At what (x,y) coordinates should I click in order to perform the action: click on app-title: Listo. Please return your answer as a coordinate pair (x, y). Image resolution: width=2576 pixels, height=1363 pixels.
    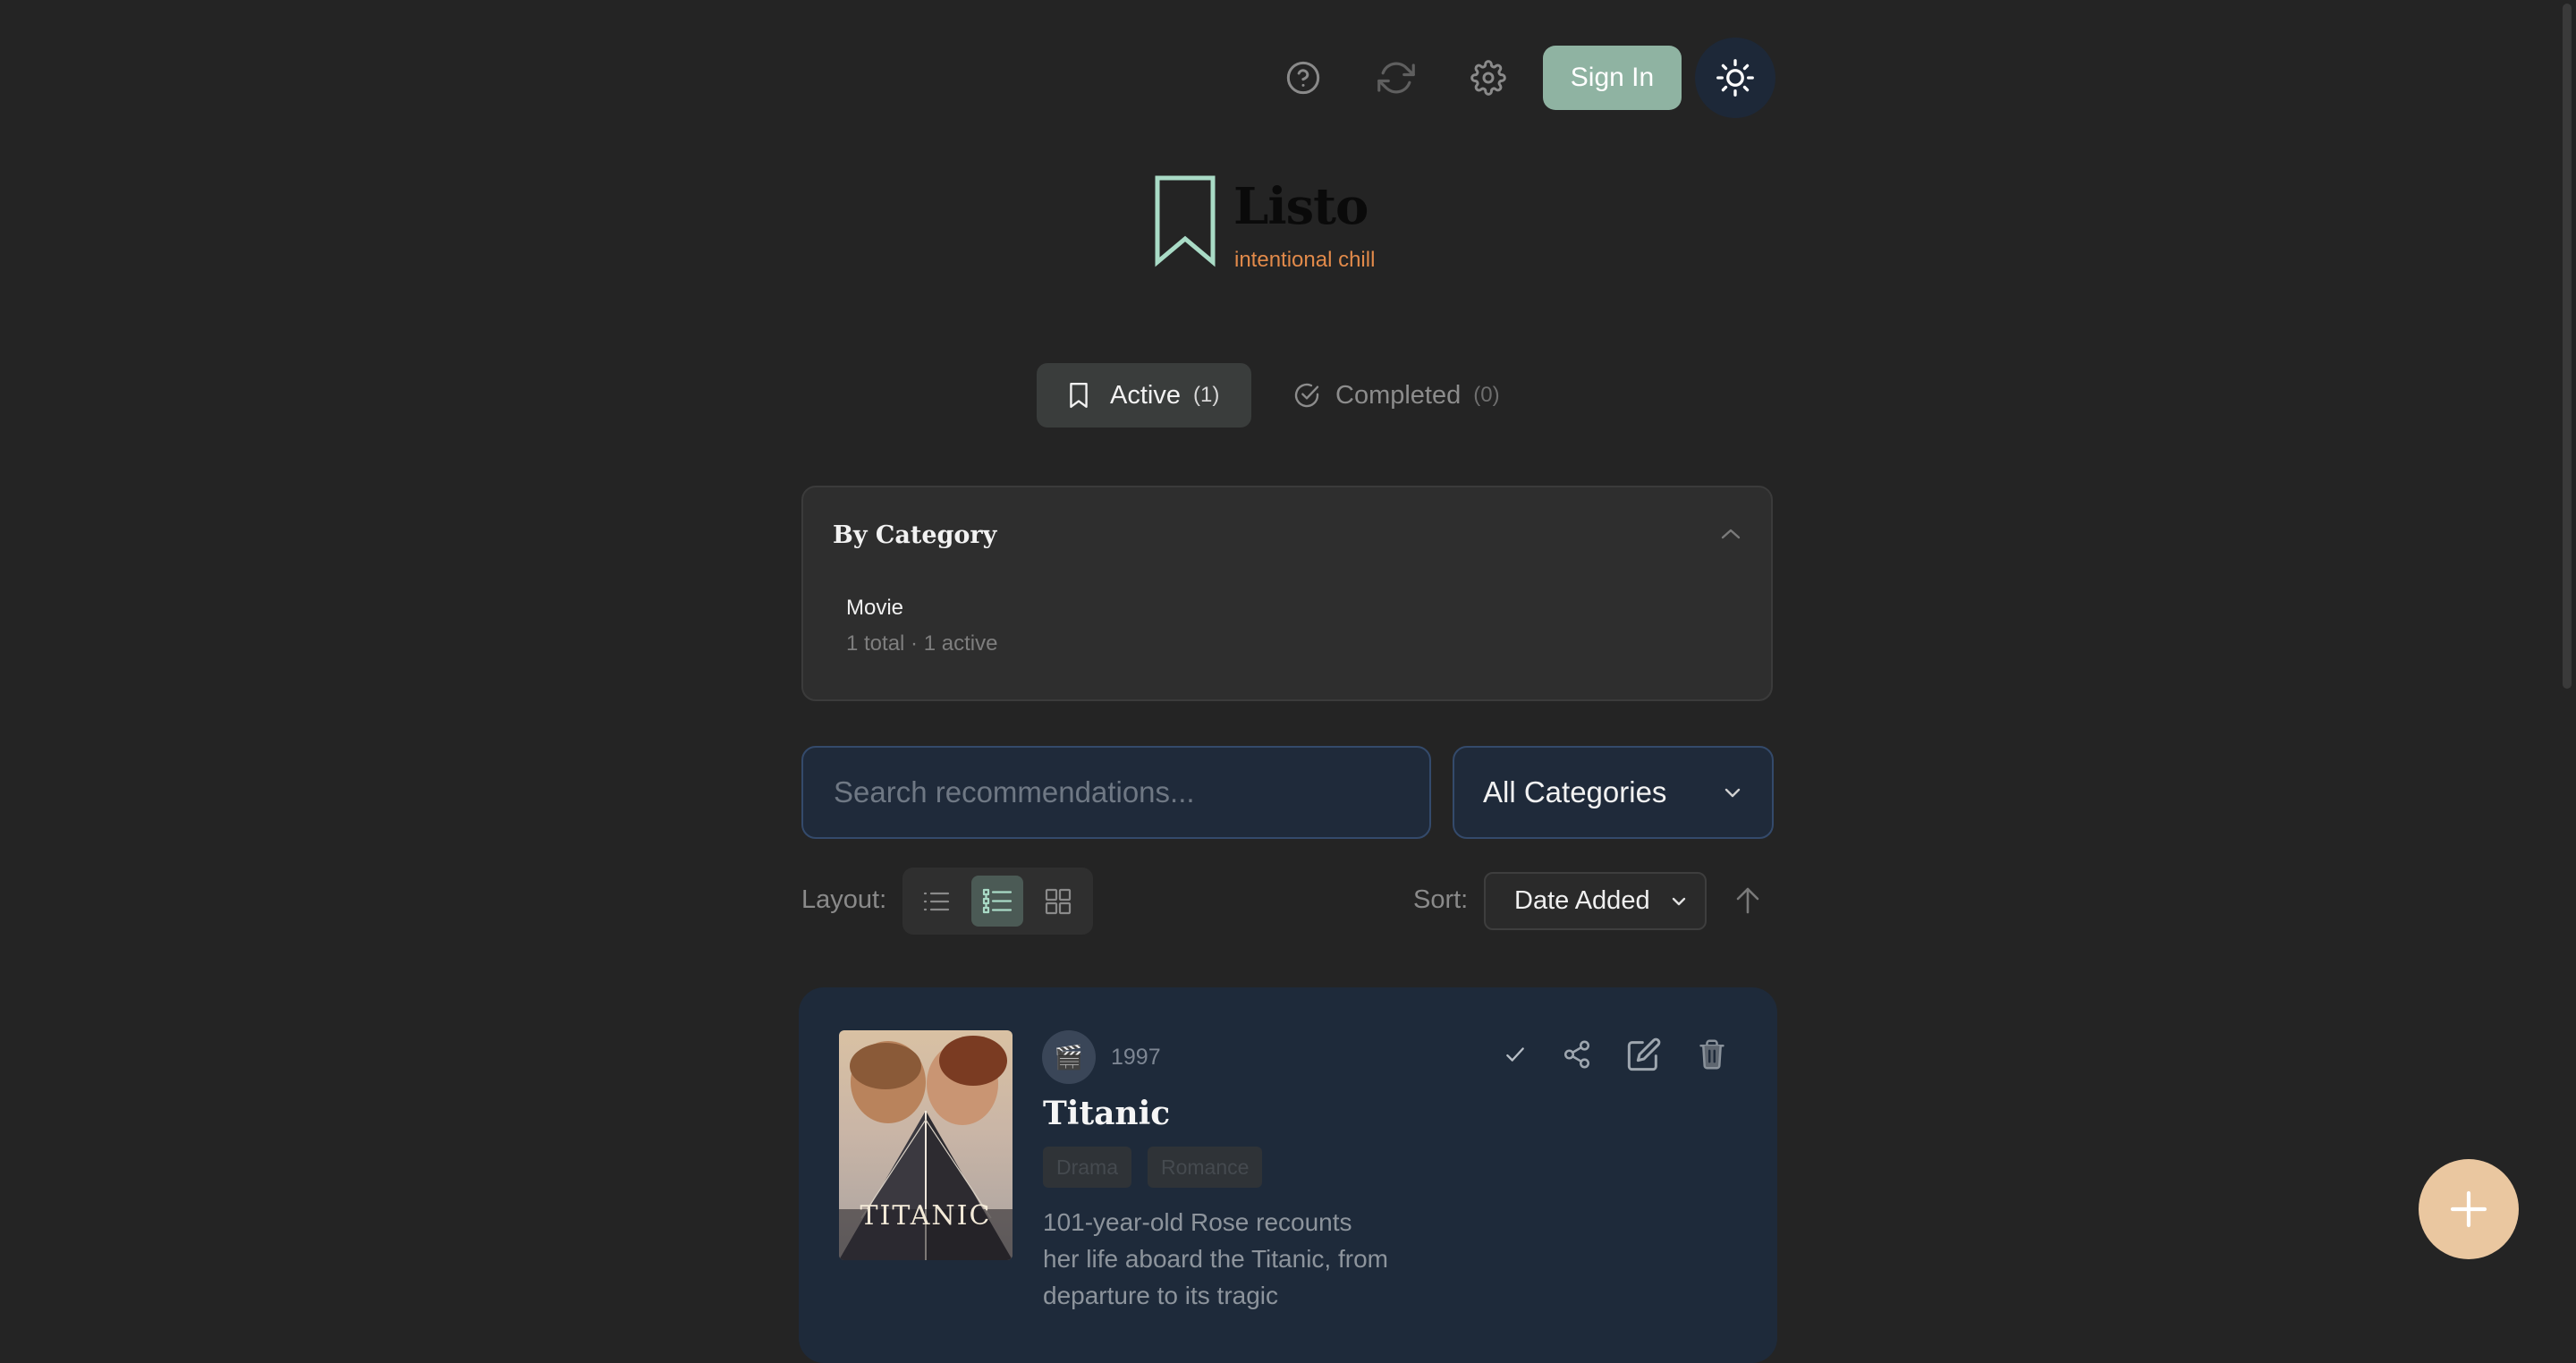
    Looking at the image, I should click on (1300, 207).